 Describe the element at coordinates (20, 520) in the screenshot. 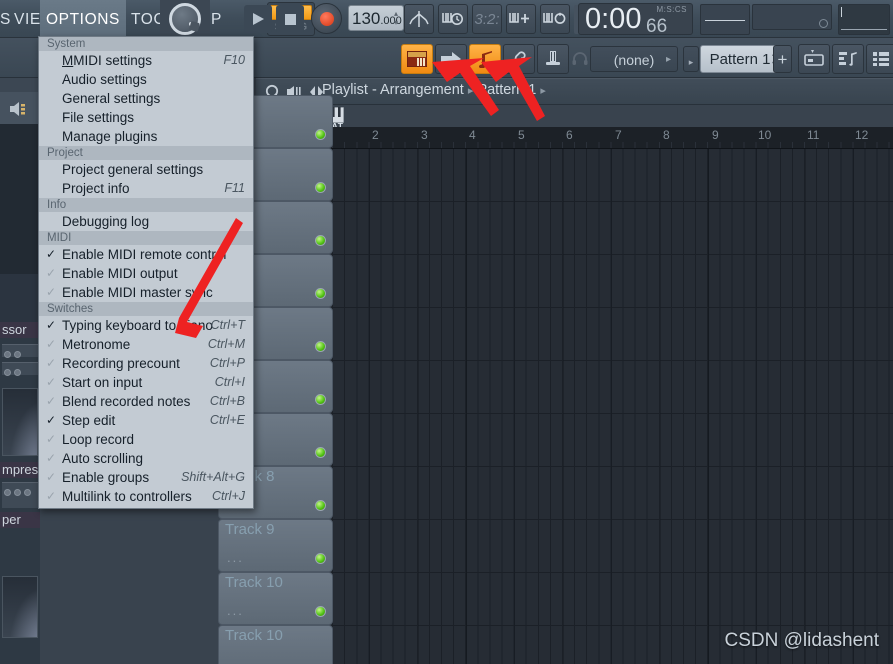

I see `bg-plugin-label-3: per` at that location.